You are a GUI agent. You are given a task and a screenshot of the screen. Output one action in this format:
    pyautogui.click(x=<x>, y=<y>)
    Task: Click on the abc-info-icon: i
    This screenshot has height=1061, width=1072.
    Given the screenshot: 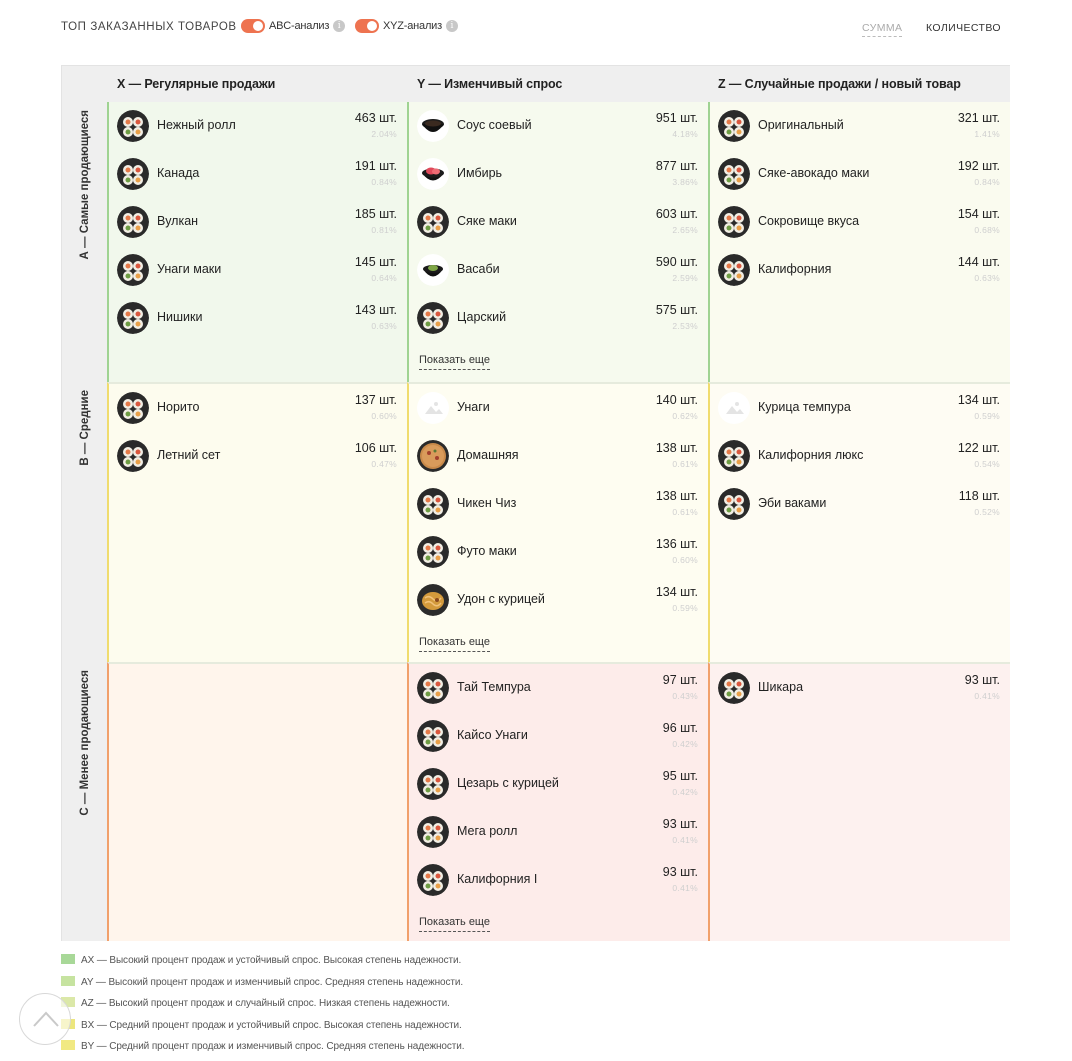 What is the action you would take?
    pyautogui.click(x=339, y=26)
    